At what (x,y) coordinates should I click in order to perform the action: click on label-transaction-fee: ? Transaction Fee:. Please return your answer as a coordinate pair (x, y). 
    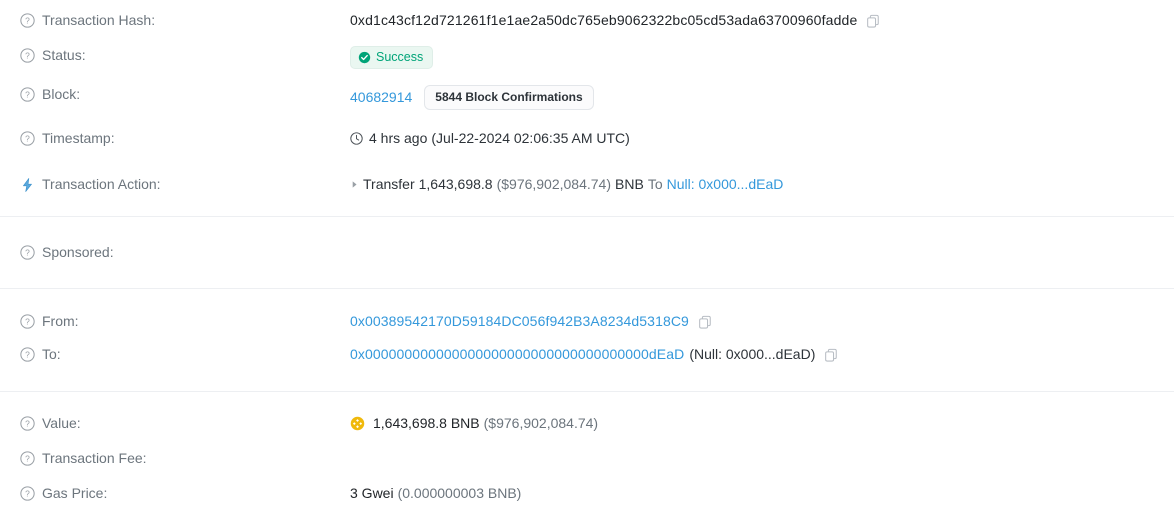
    Looking at the image, I should click on (185, 458).